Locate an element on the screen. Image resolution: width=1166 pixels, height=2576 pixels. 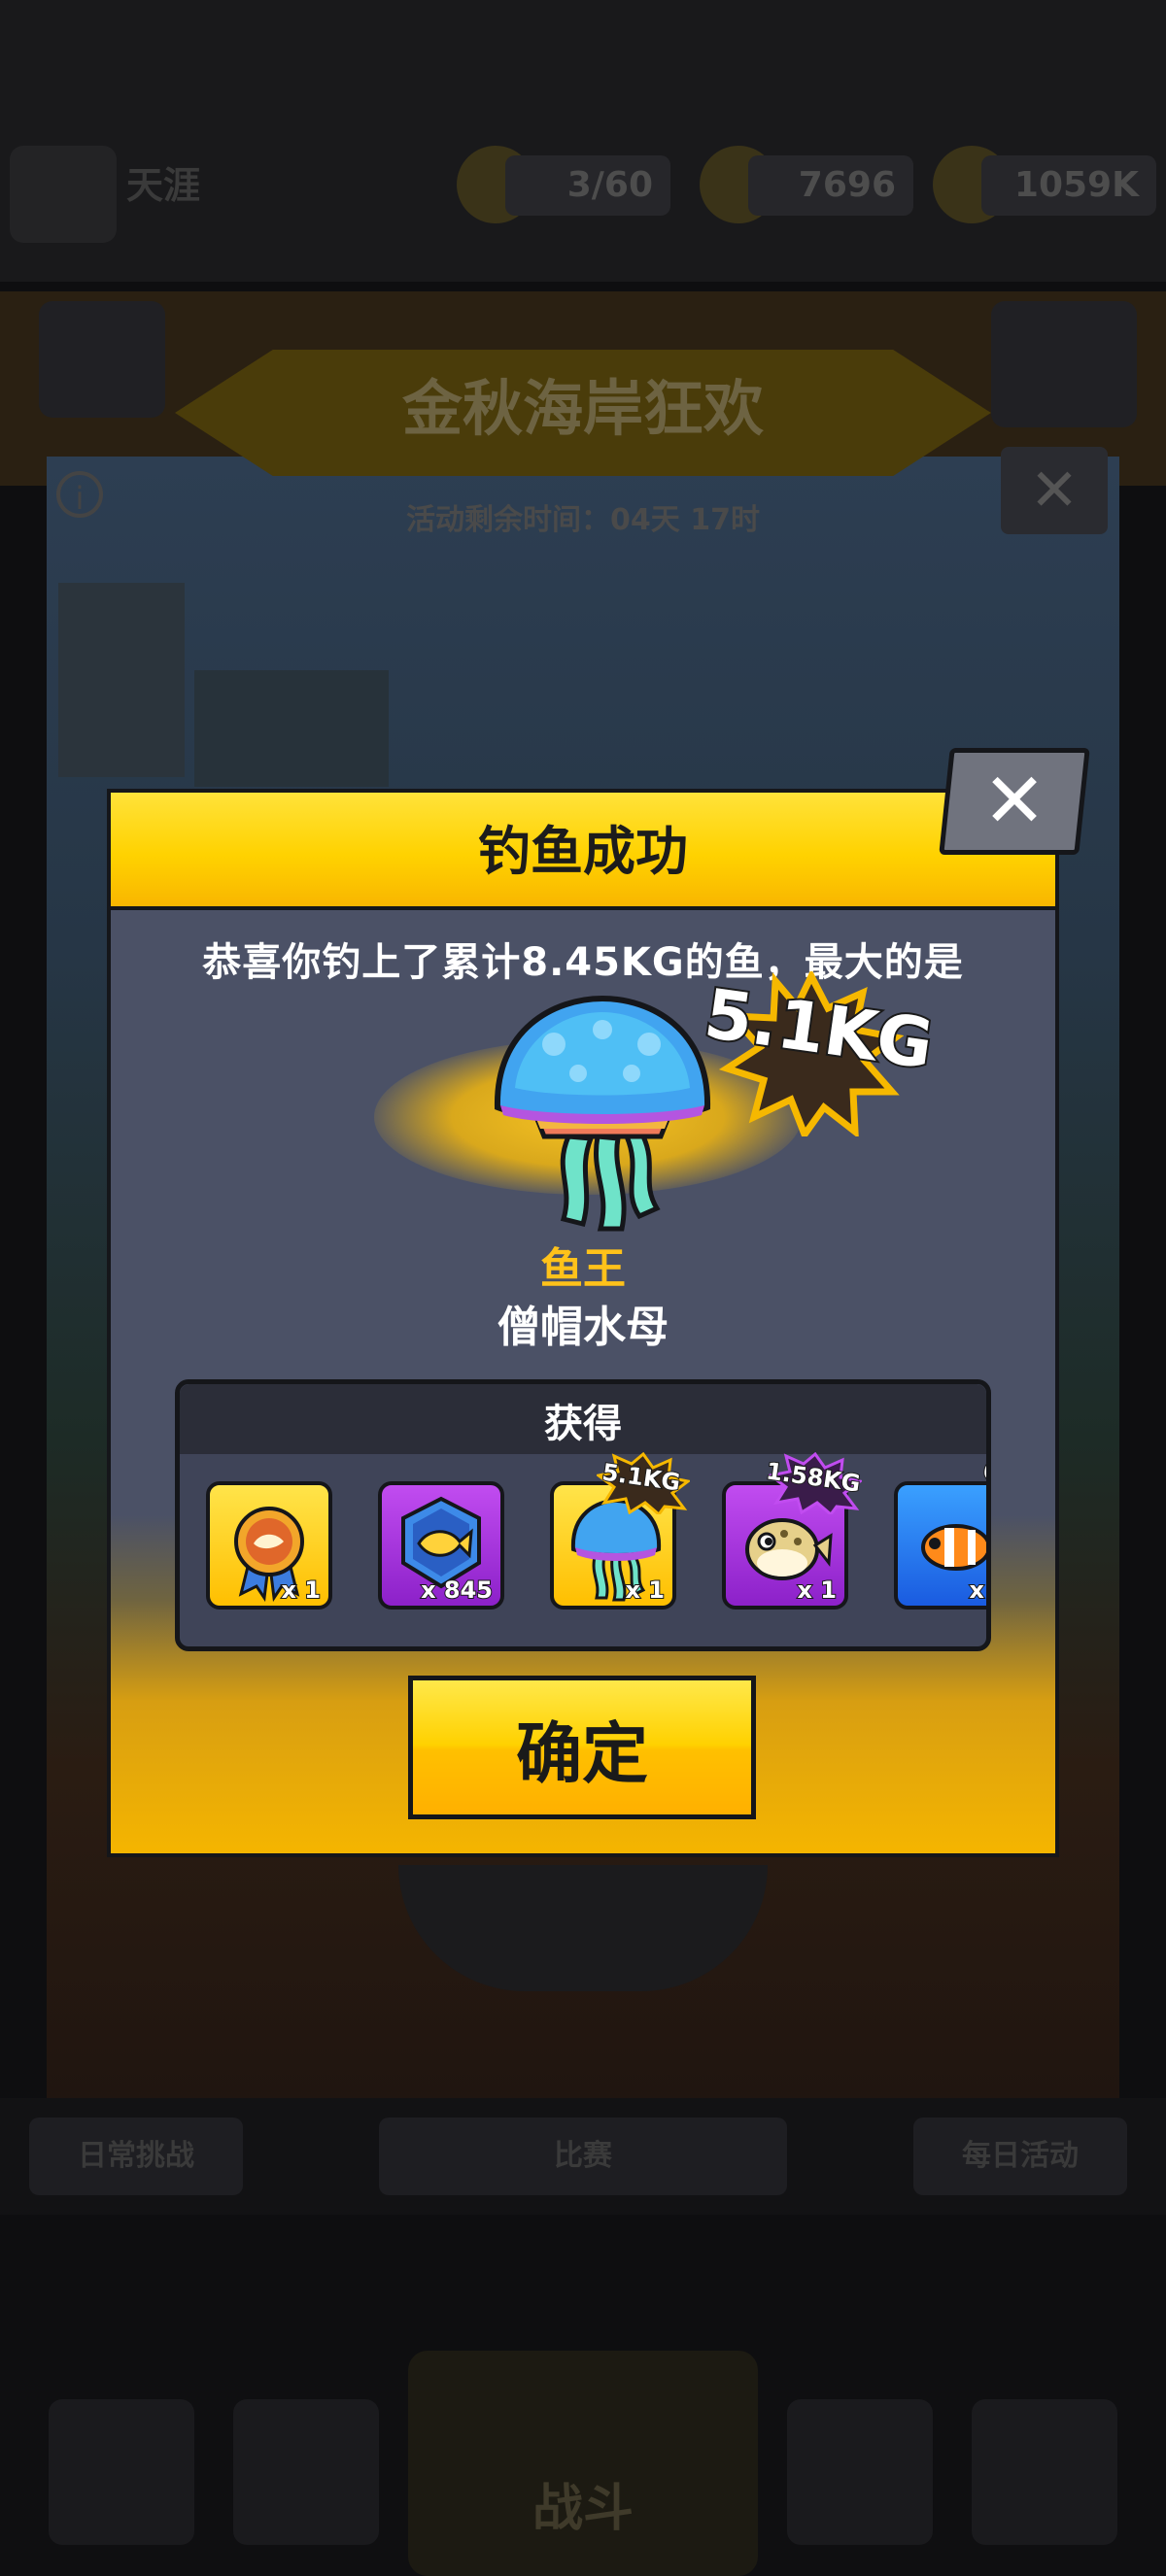
player-name: 天涯 is located at coordinates (163, 185).